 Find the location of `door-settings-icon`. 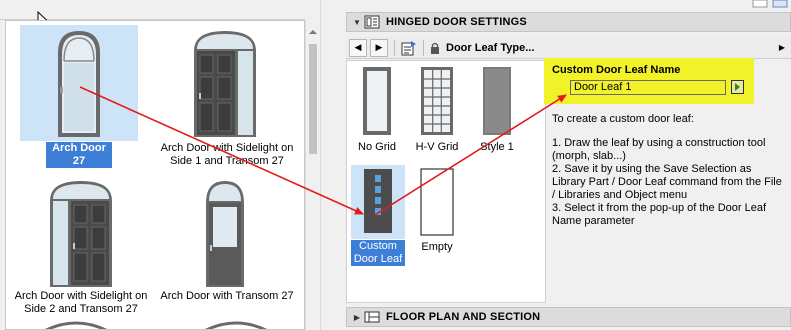

door-settings-icon is located at coordinates (372, 22).